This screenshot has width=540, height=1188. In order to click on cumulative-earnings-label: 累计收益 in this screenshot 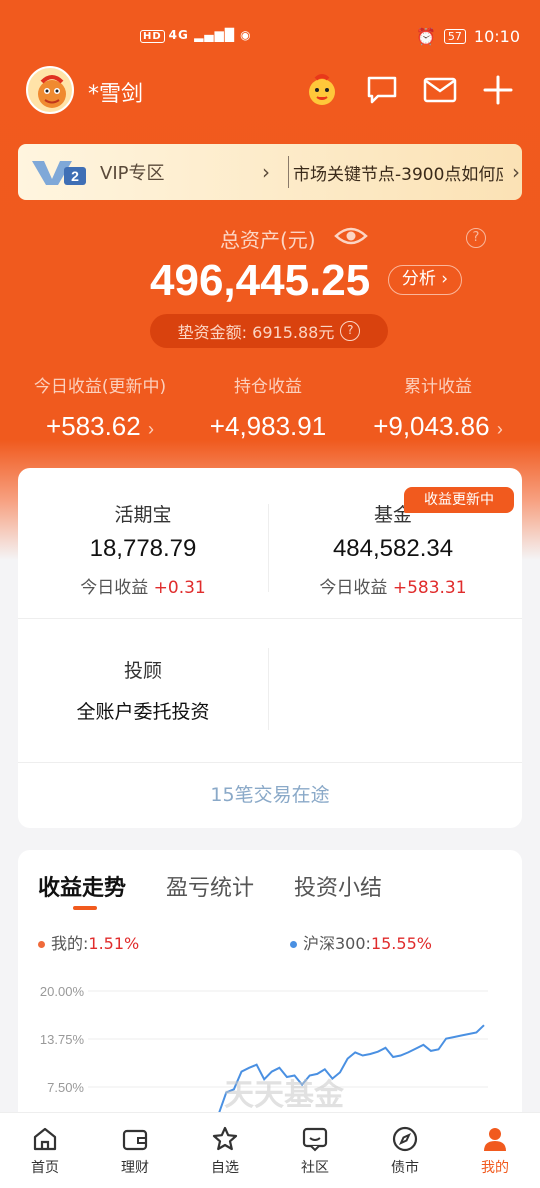, I will do `click(438, 387)`.